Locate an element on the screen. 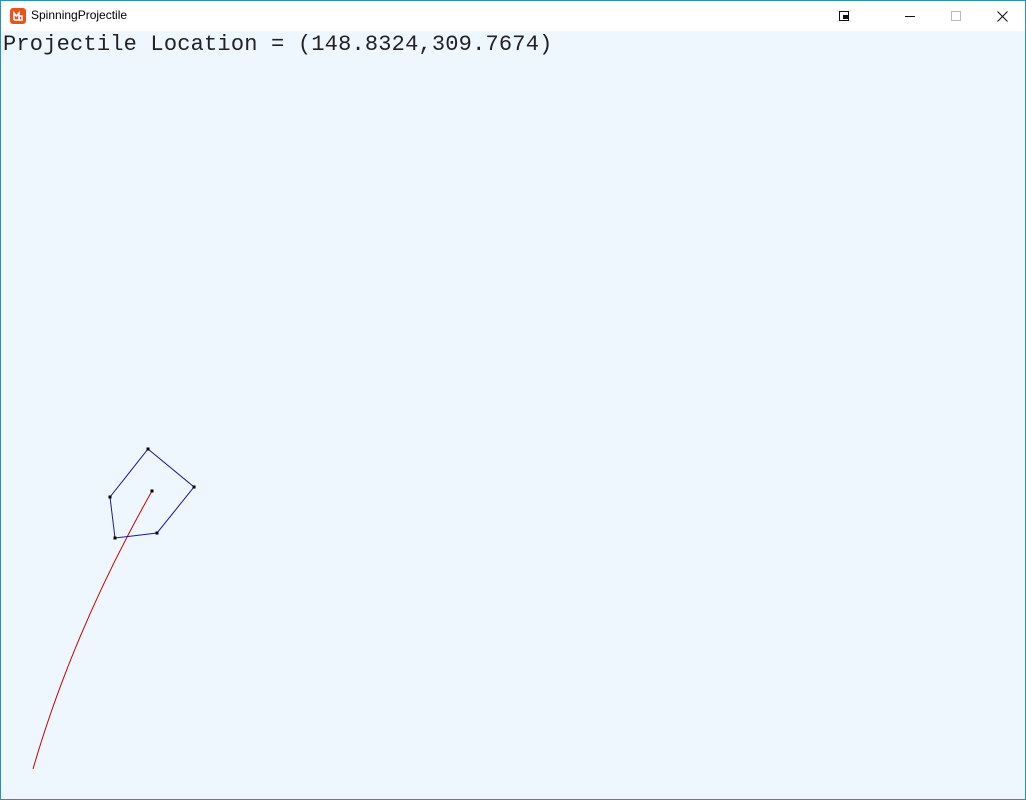 This screenshot has height=800, width=1026. window-title: SpinningProjectile is located at coordinates (79, 15).